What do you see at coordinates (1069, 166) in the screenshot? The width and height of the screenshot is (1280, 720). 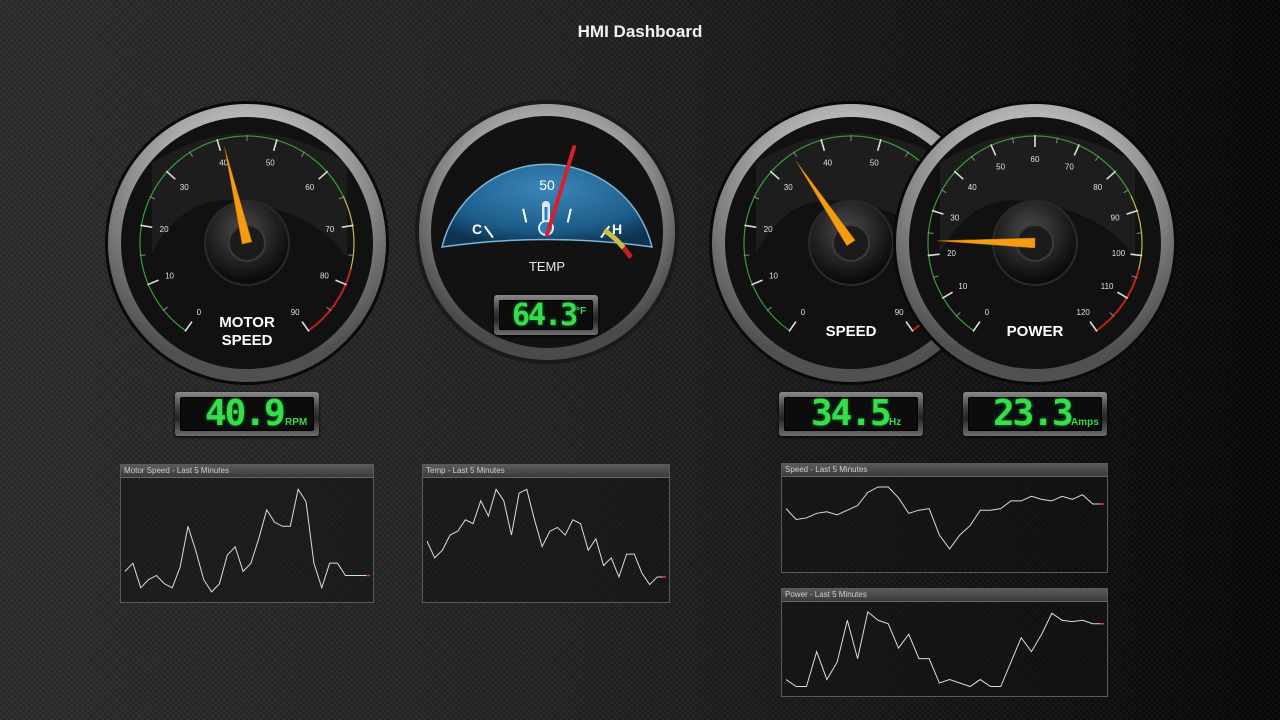 I see `power-gauge-tick-label: 70` at bounding box center [1069, 166].